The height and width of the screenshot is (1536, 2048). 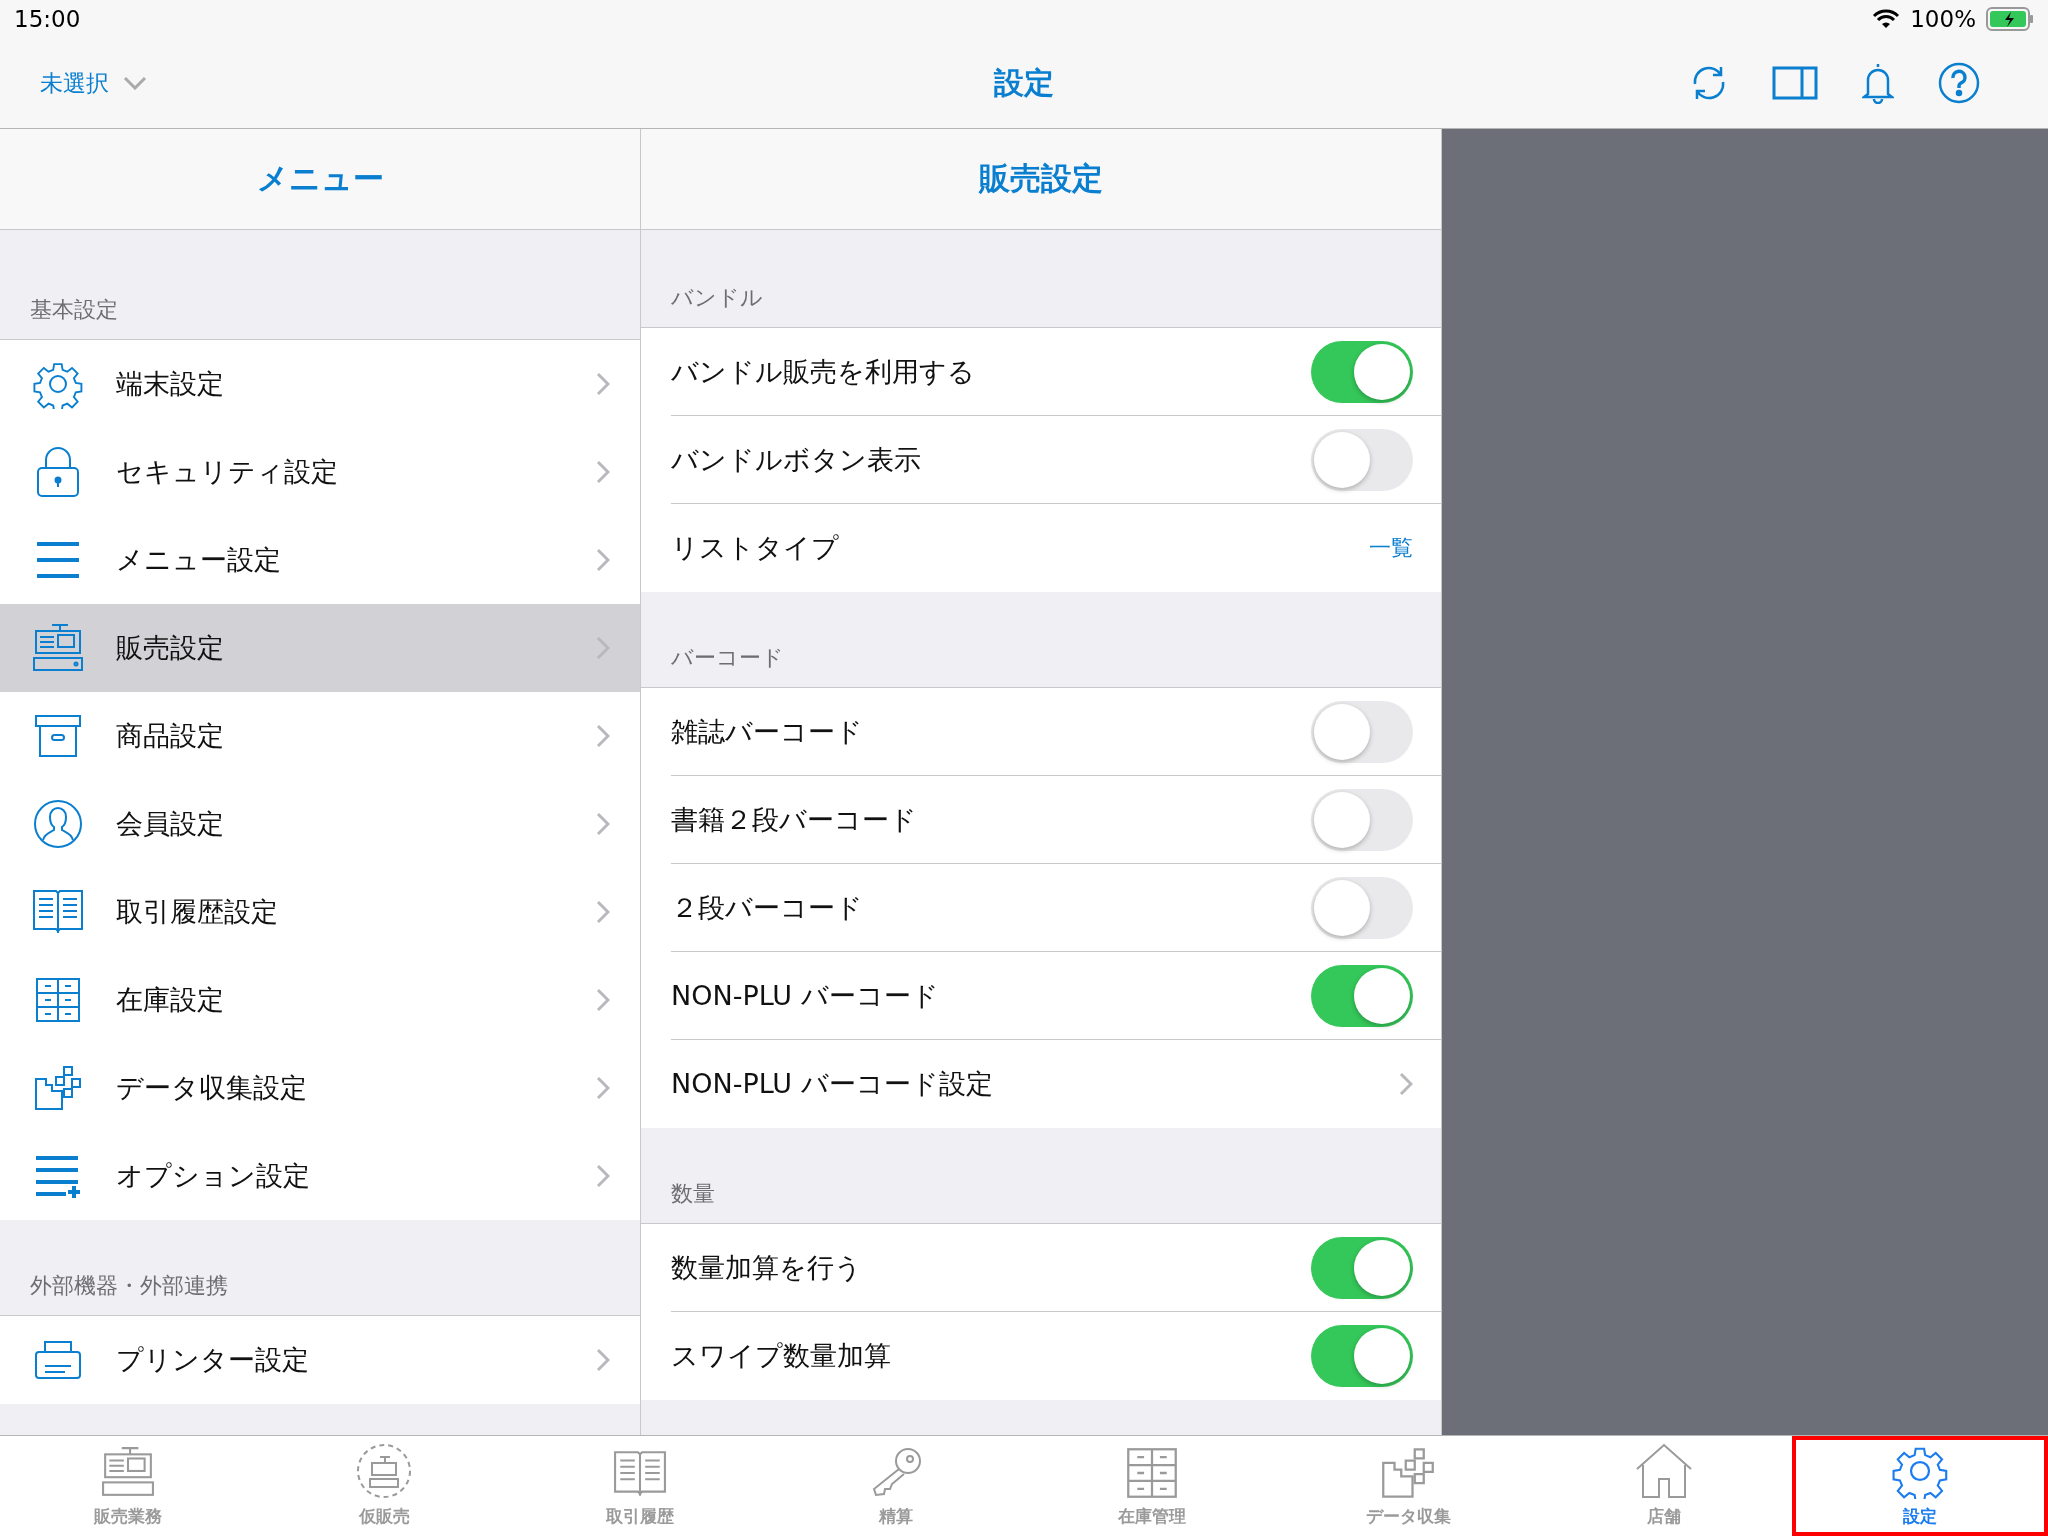 What do you see at coordinates (170, 823) in the screenshot?
I see `menu-item-label: 会員設定` at bounding box center [170, 823].